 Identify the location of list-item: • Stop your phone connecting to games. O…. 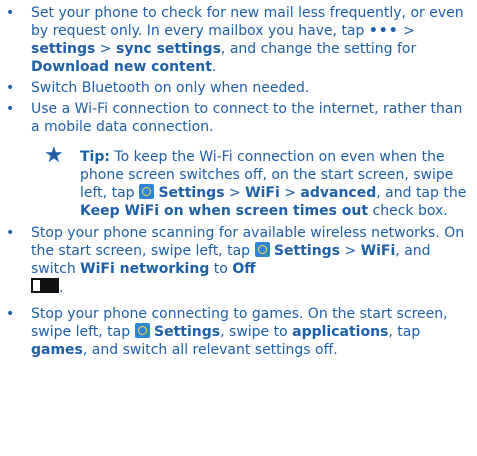
(227, 332).